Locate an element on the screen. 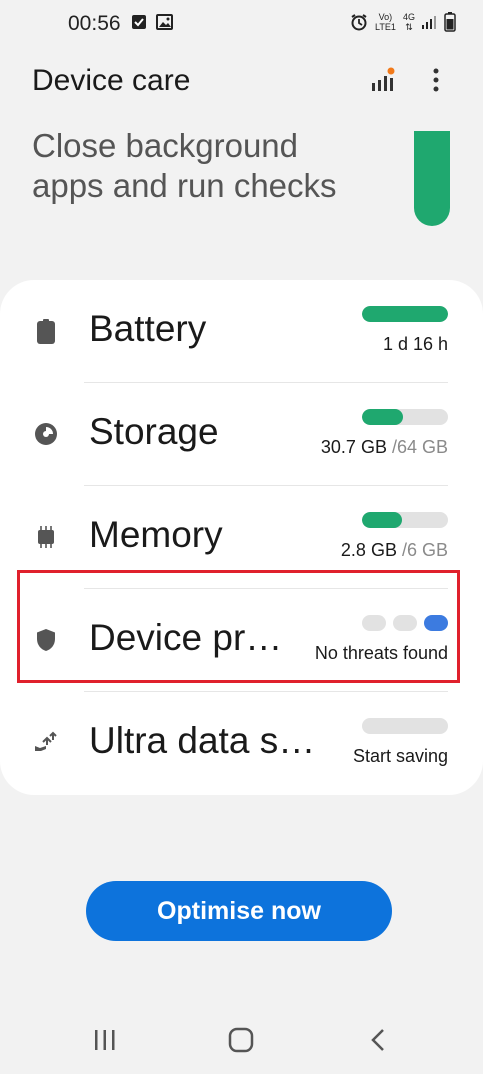 The width and height of the screenshot is (483, 1074). list-item-battery: Battery 1 d 16 h is located at coordinates (241, 331).